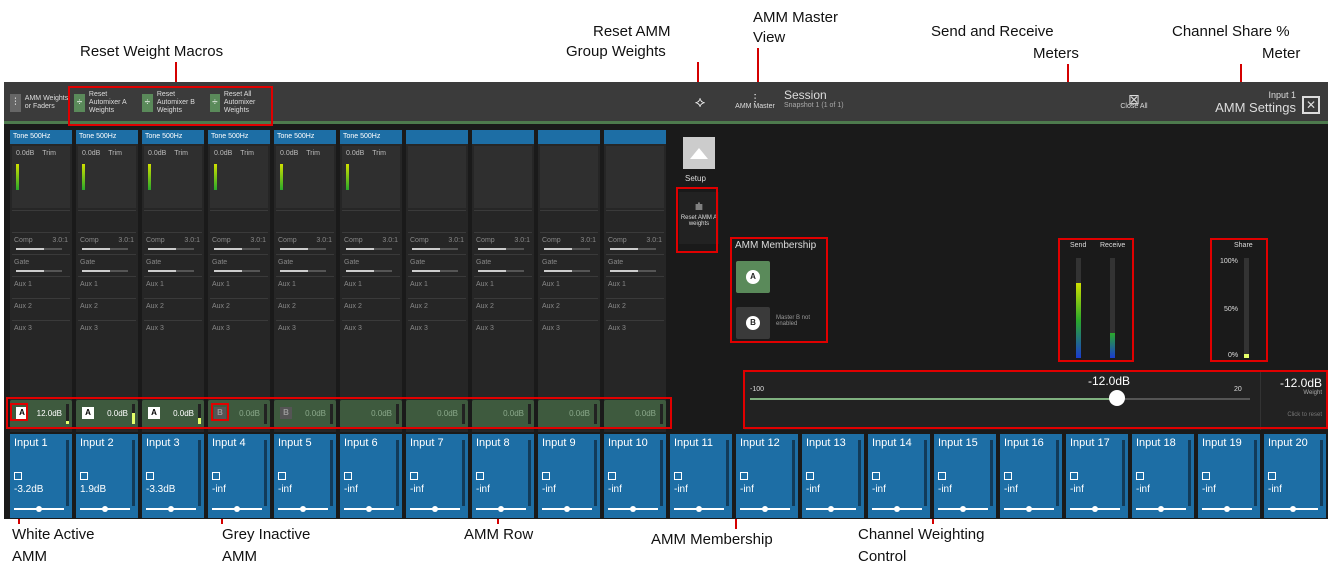  Describe the element at coordinates (699, 153) in the screenshot. I see `setup-button` at that location.